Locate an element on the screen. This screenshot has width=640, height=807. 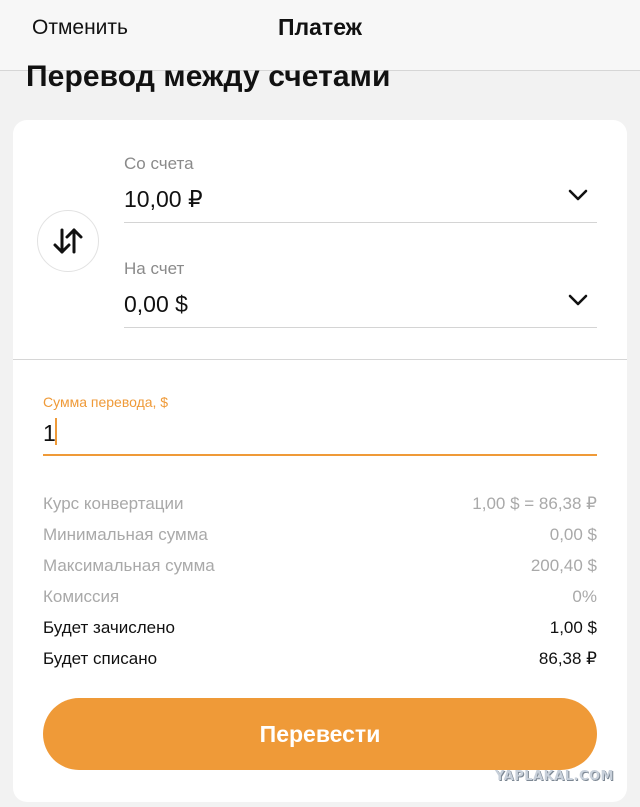
from-account-select: Со счета 10,00 ₽ is located at coordinates (360, 187).